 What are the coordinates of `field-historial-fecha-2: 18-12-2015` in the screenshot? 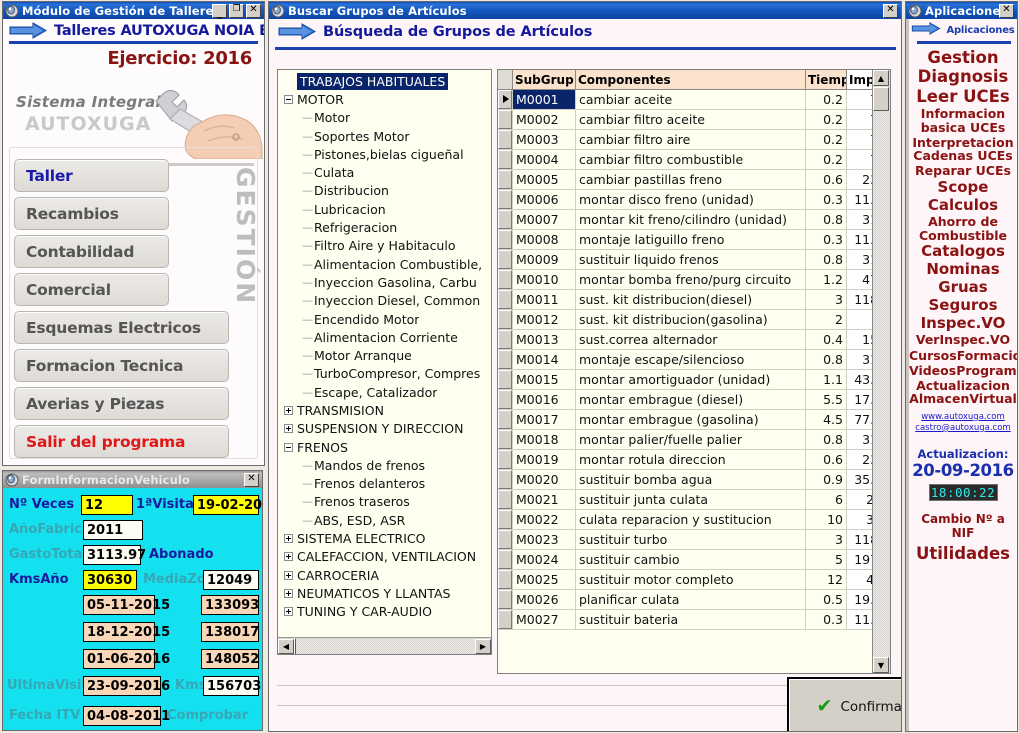 It's located at (126, 632).